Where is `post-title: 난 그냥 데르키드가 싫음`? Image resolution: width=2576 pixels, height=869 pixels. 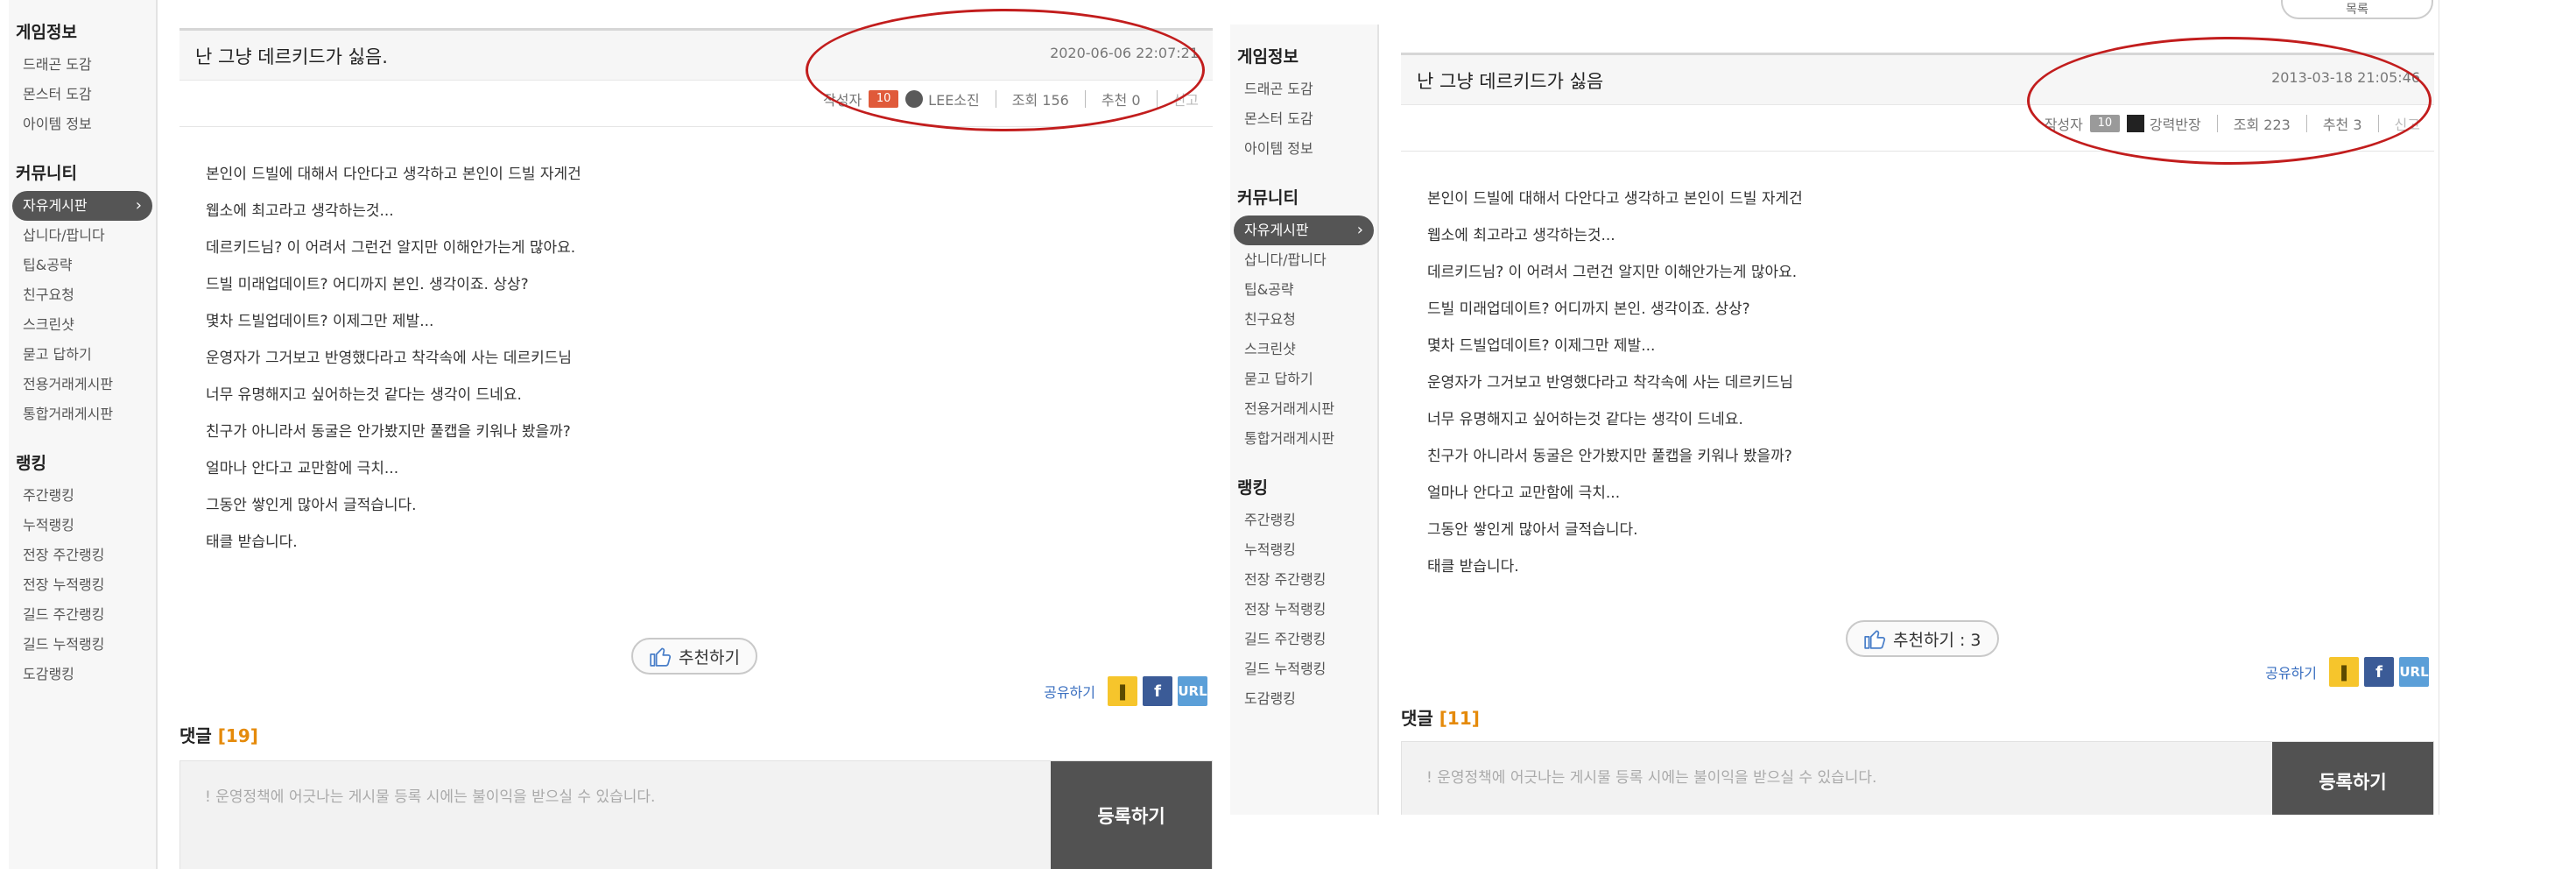 post-title: 난 그냥 데르키드가 싫음 is located at coordinates (1510, 81).